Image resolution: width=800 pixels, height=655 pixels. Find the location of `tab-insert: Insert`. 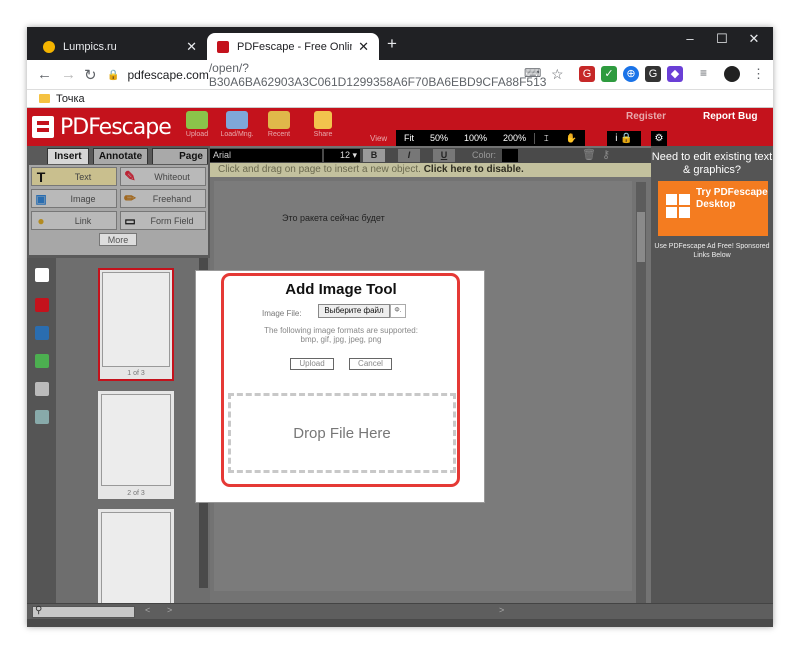

tab-insert: Insert is located at coordinates (68, 156).